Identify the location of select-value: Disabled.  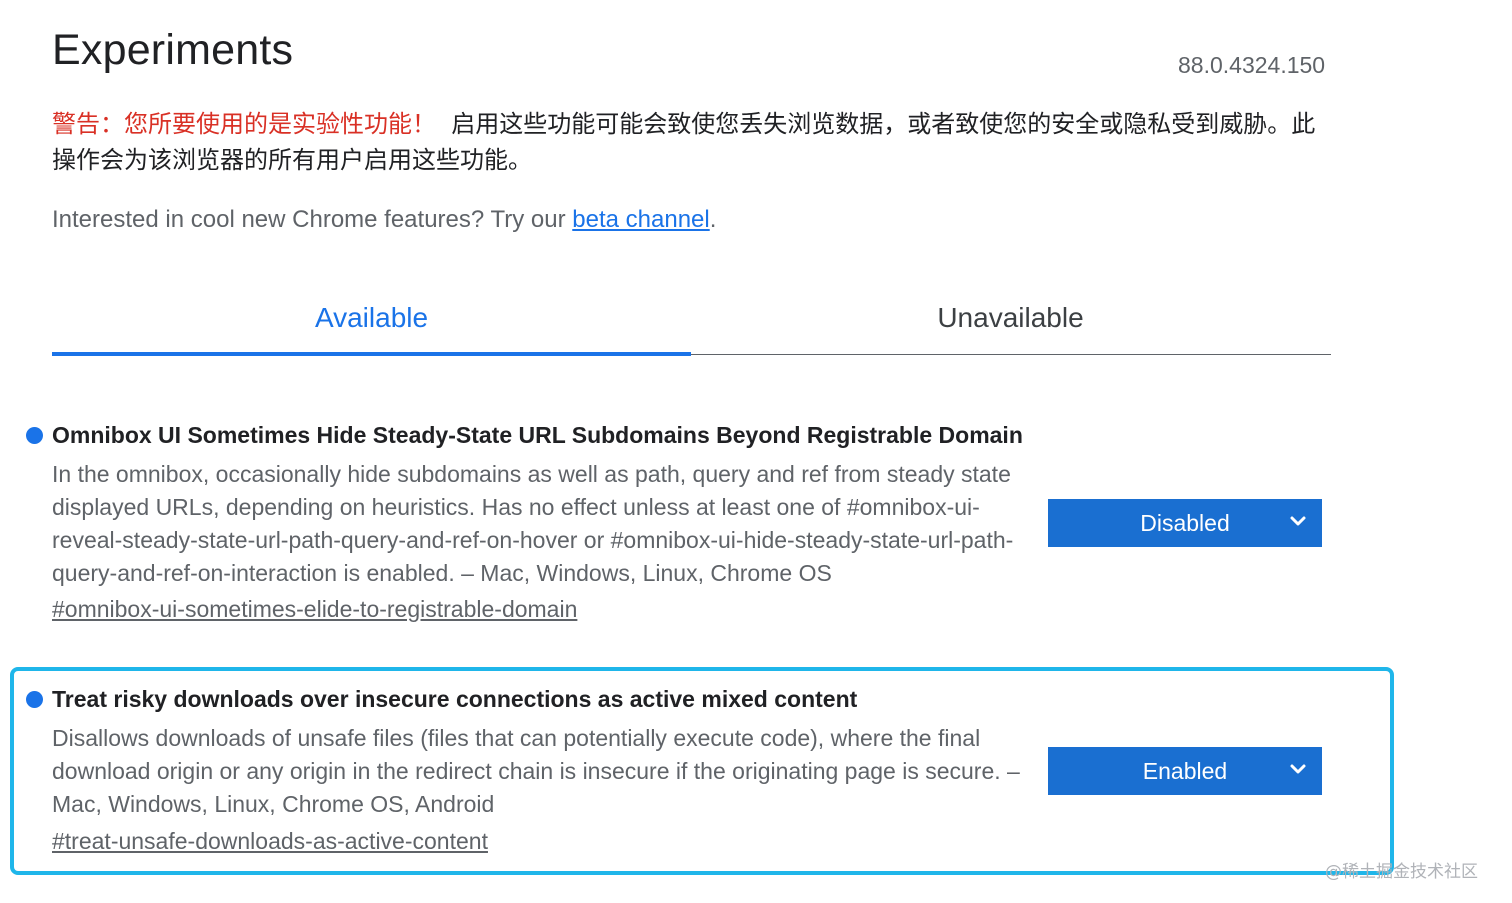
(1185, 522).